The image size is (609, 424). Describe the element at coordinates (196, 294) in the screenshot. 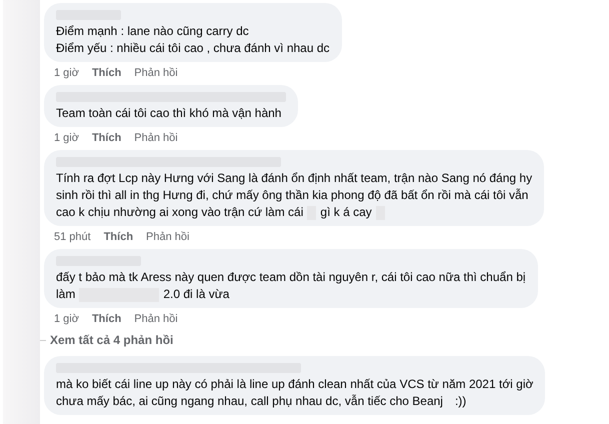

I see `comment-text: 2.0 đi là vừa` at that location.